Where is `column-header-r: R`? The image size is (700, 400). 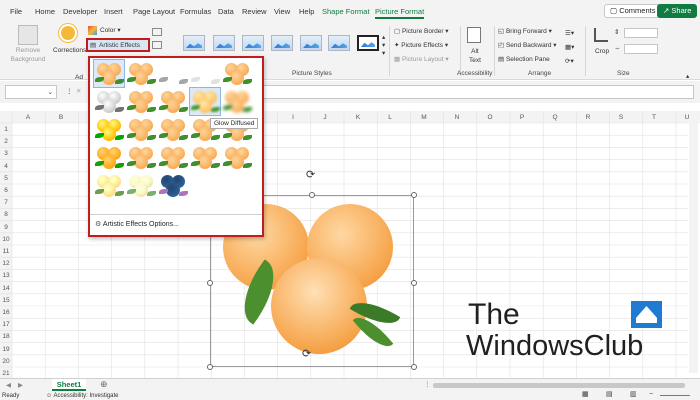 column-header-r: R is located at coordinates (588, 118).